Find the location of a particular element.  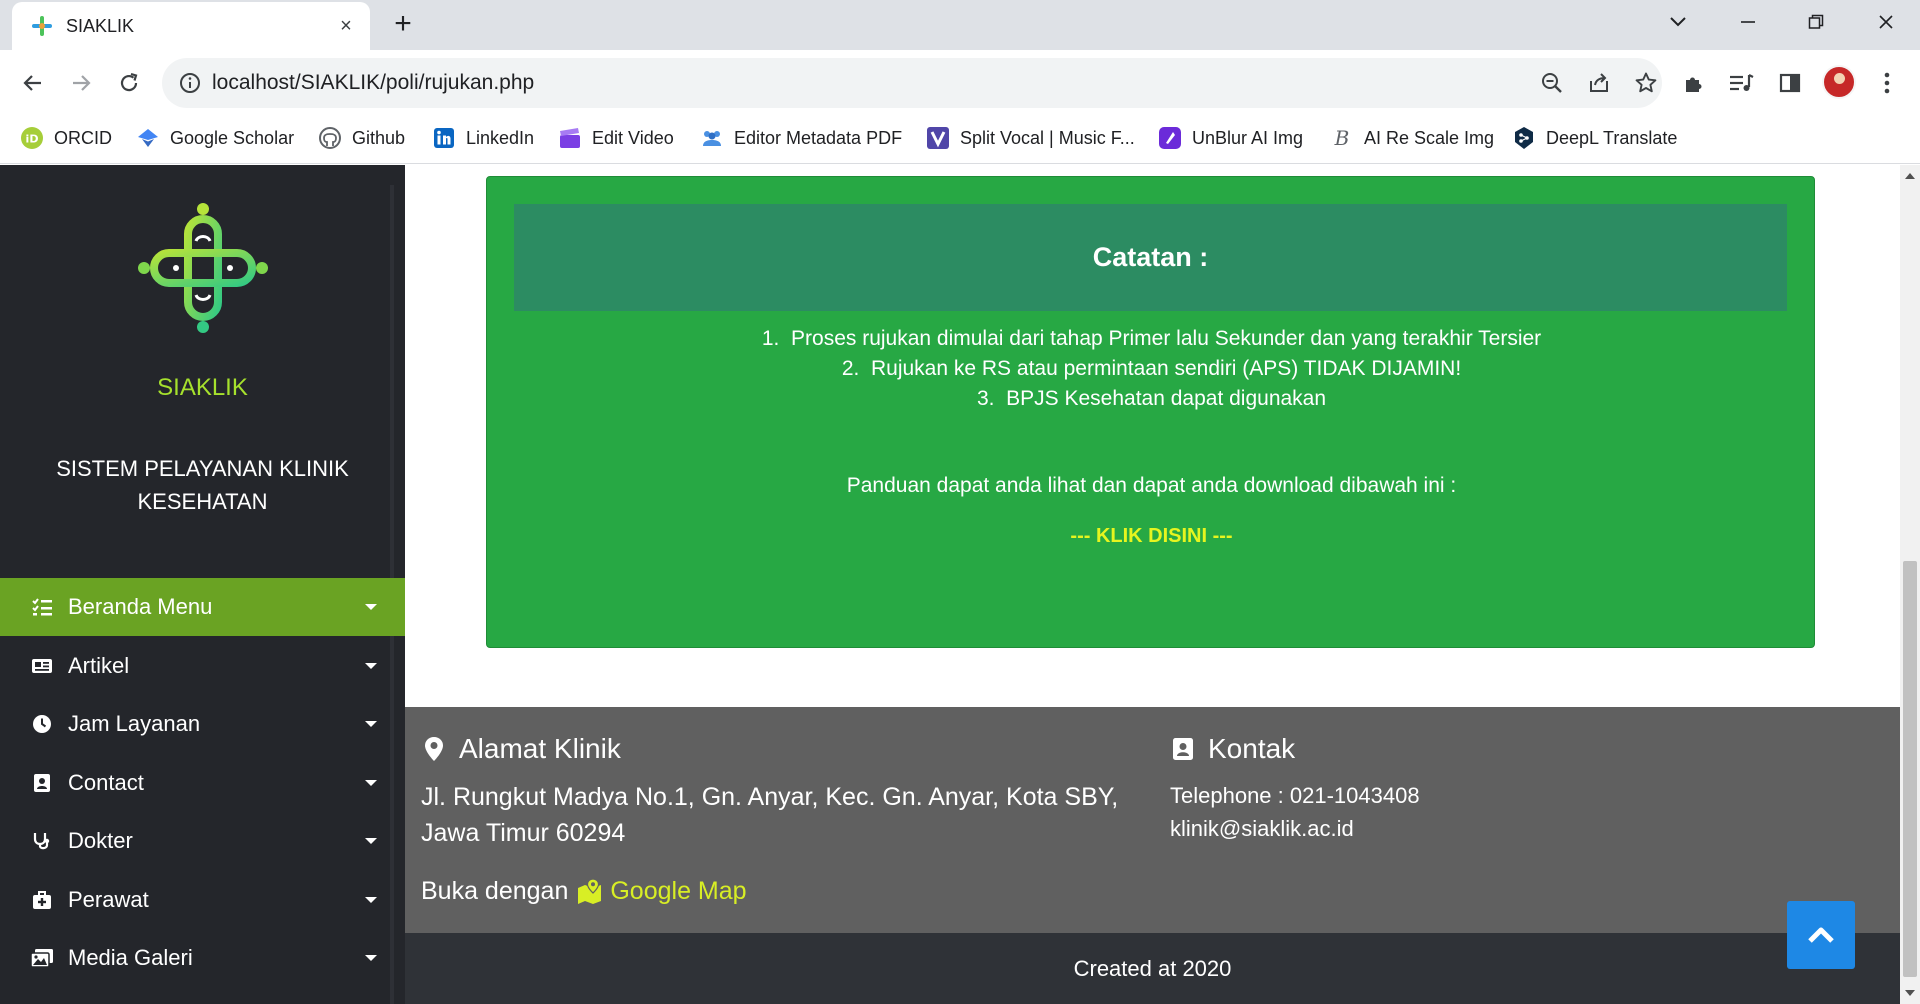

scroll-up-arrow-icon is located at coordinates (1910, 176).